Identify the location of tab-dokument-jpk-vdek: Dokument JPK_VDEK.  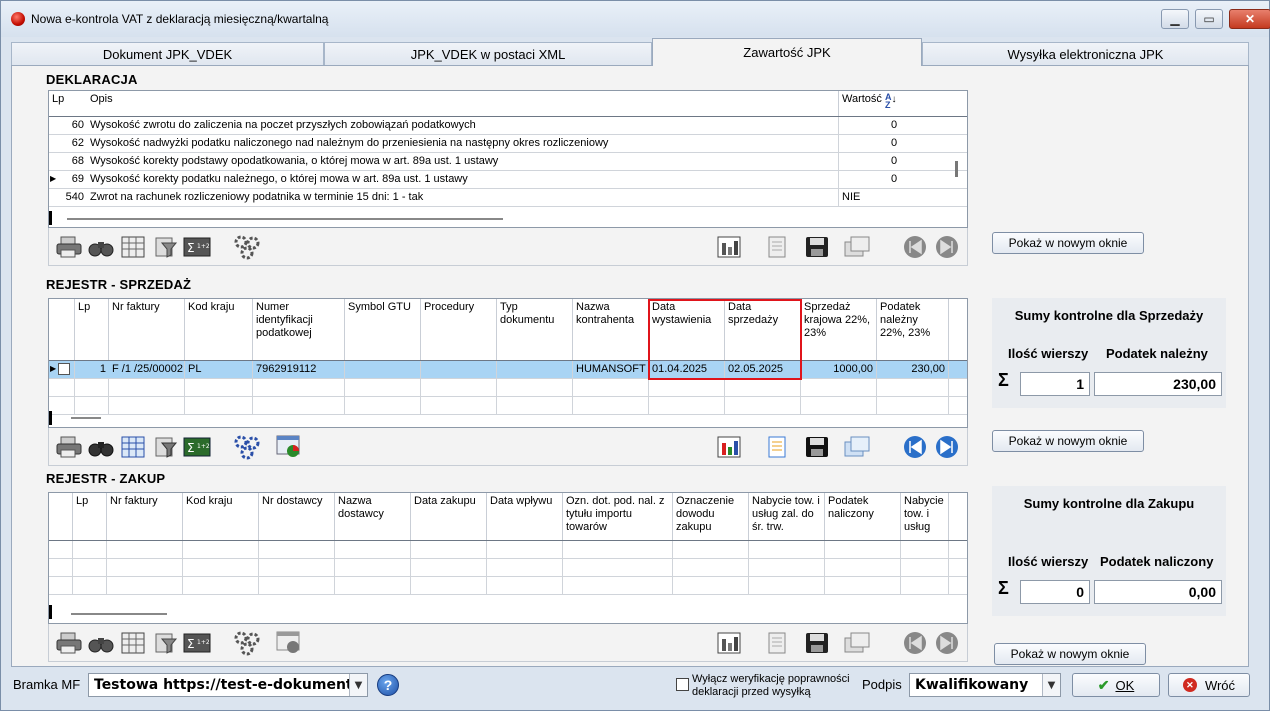
(167, 54).